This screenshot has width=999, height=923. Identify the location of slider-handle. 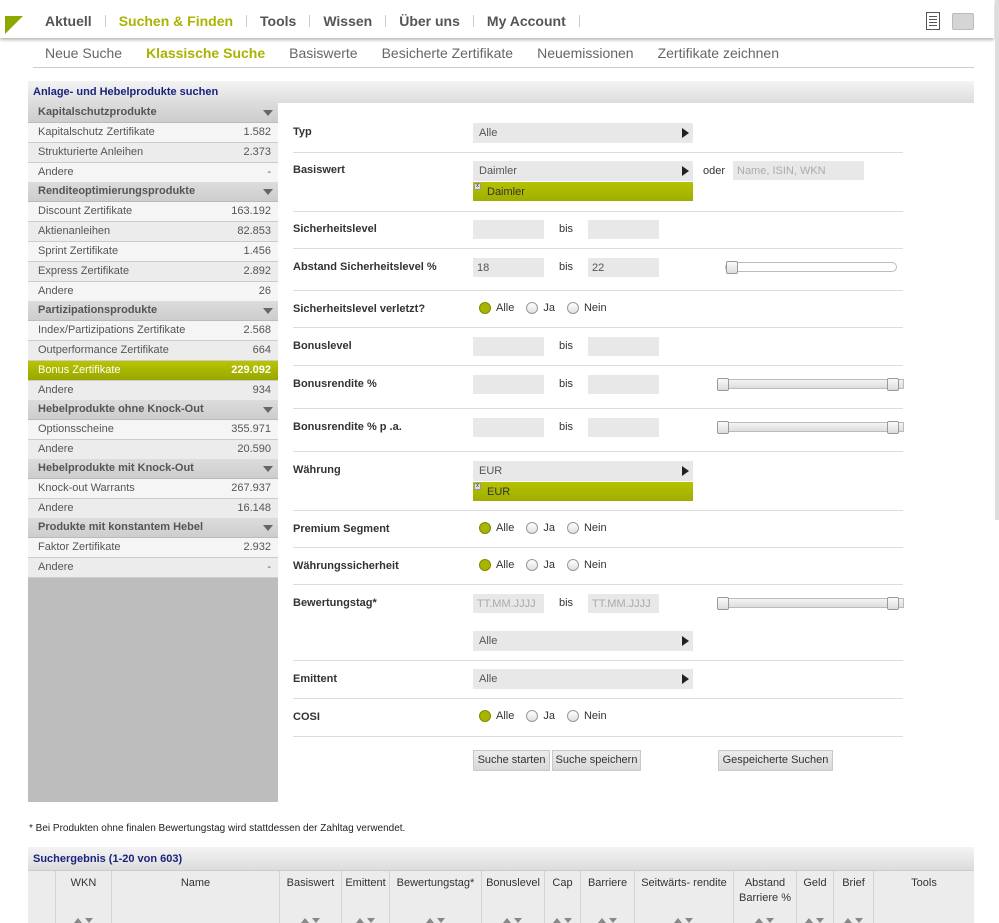
(732, 267).